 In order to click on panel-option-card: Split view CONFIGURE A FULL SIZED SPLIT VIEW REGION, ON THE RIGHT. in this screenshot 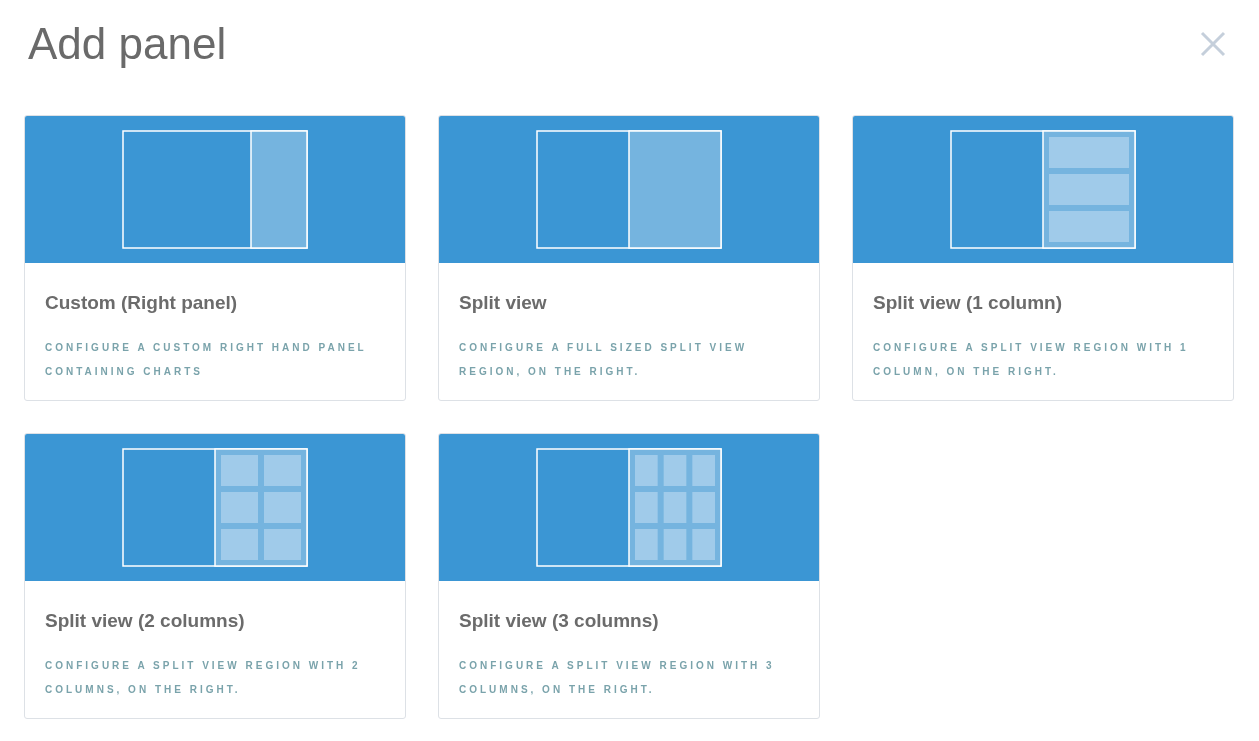, I will do `click(629, 258)`.